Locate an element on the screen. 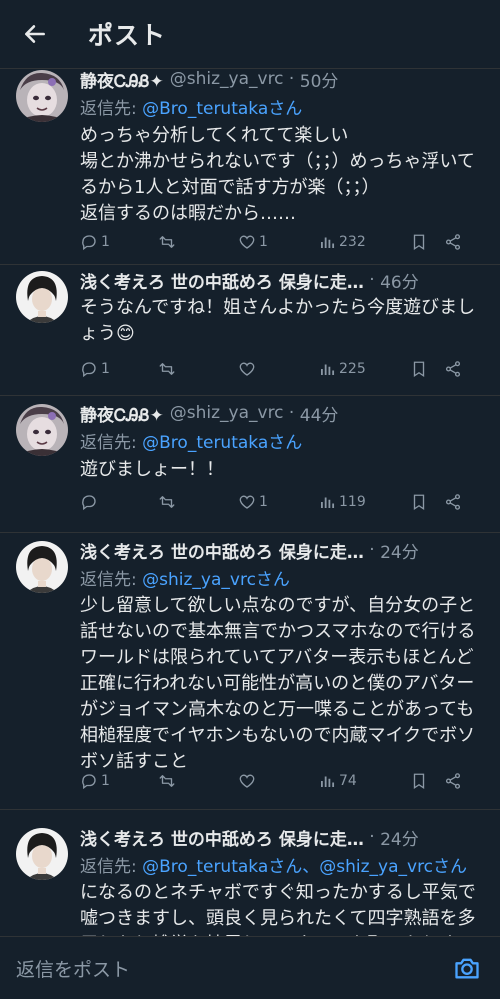 The width and height of the screenshot is (500, 999). post-text: 遊びましょー！！ is located at coordinates (282, 470).